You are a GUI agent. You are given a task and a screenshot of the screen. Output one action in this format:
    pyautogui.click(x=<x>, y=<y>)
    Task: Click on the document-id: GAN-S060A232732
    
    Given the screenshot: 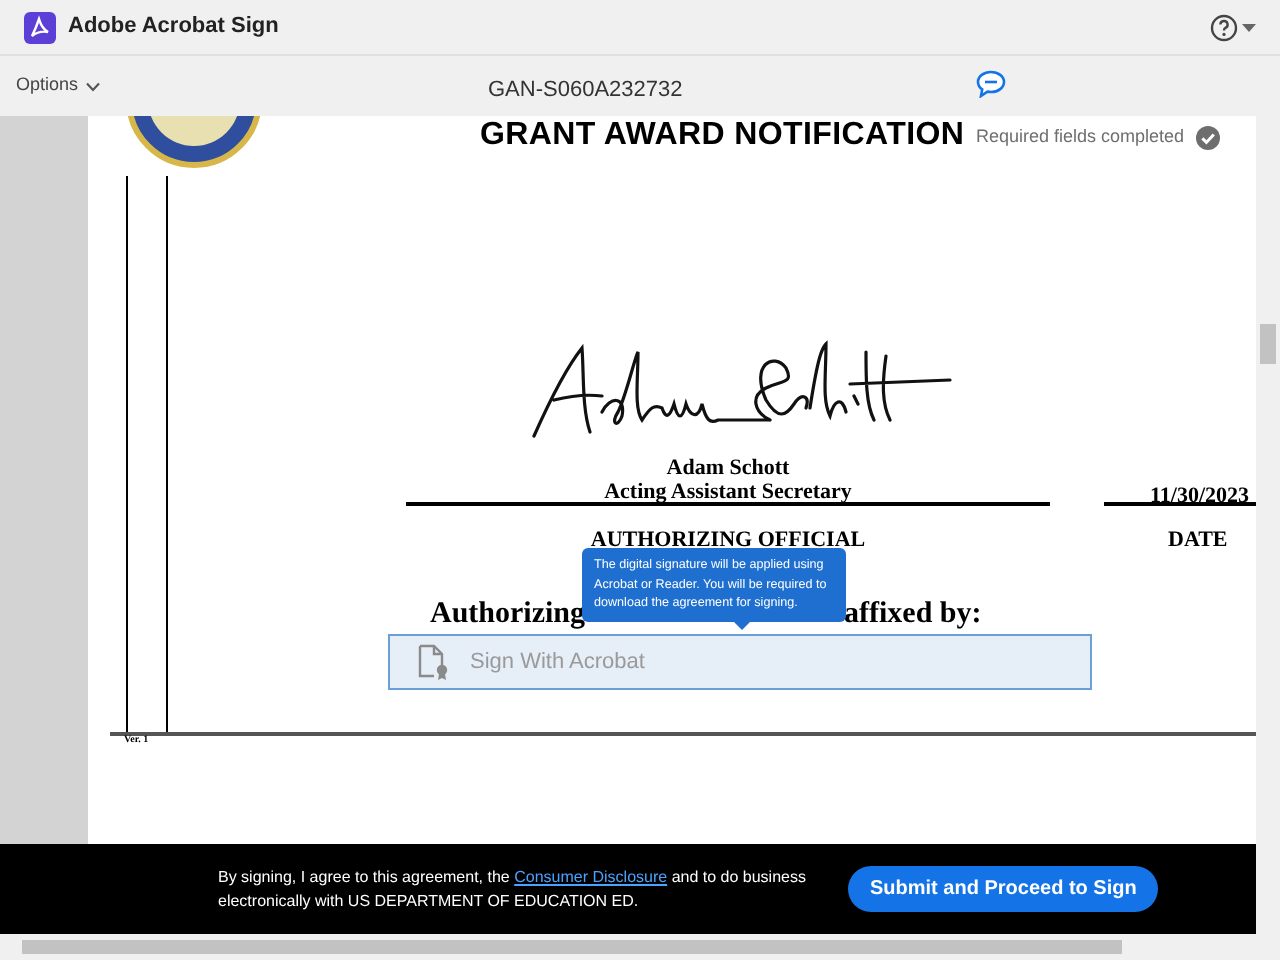 What is the action you would take?
    pyautogui.click(x=585, y=91)
    